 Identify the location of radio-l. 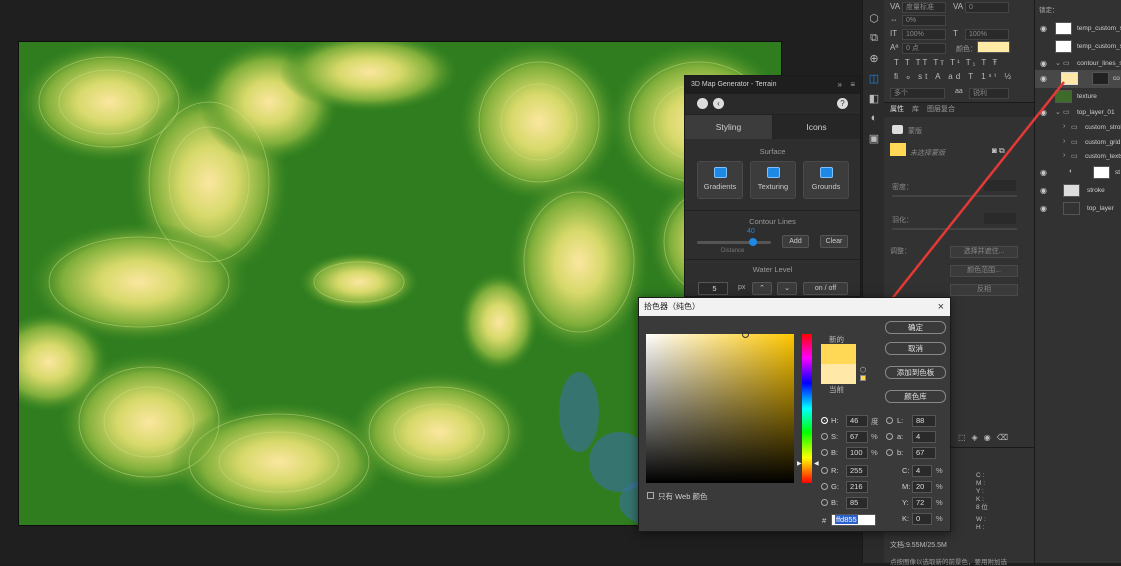
(889, 420).